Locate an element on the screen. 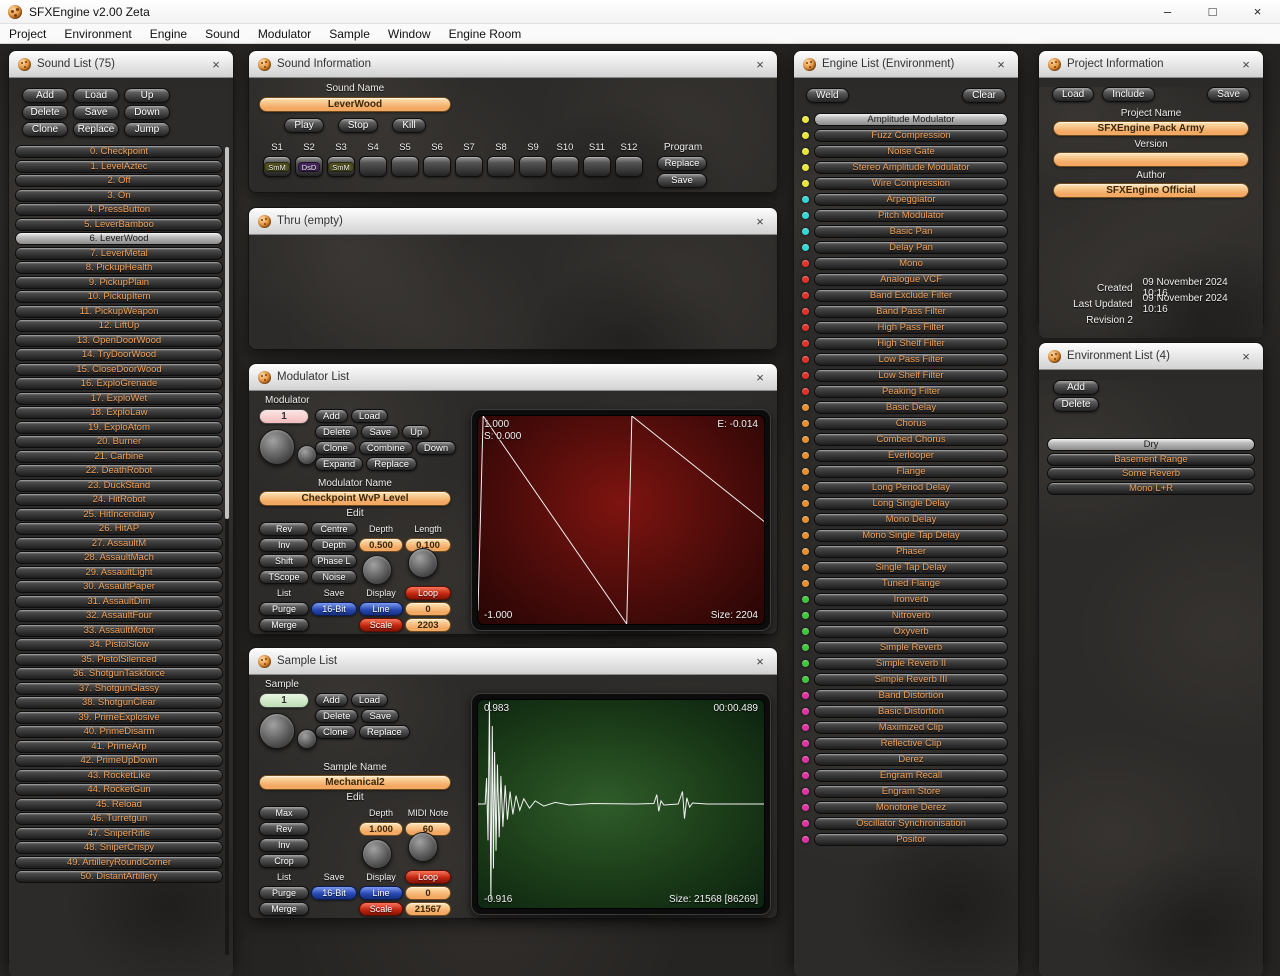 The height and width of the screenshot is (976, 1280). sound-list-item: 0. Checkpoint is located at coordinates (119, 151).